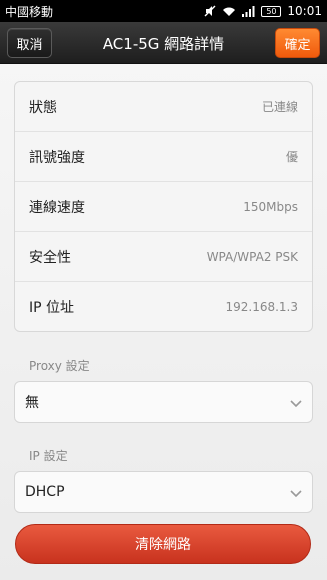 This screenshot has height=580, width=327. What do you see at coordinates (57, 207) in the screenshot?
I see `detail-label: 連線速度` at bounding box center [57, 207].